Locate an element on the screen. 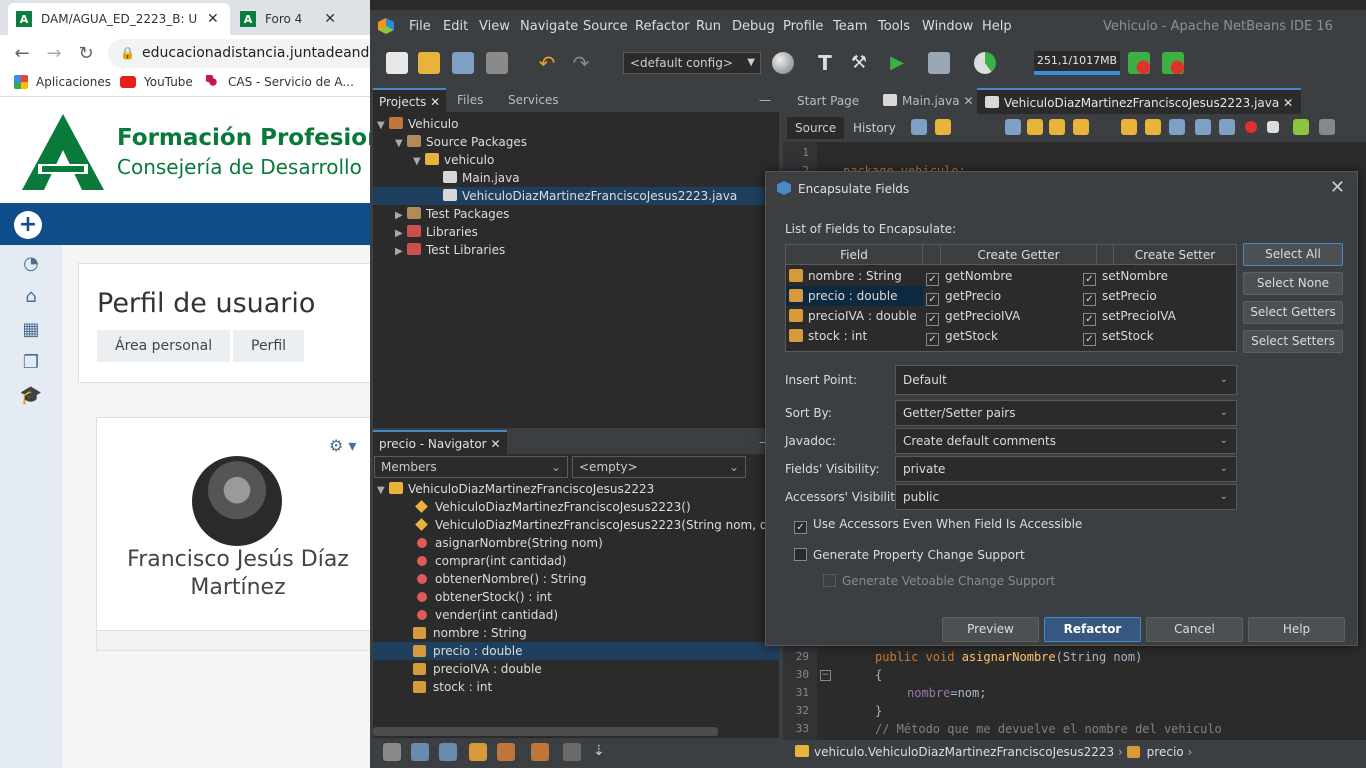 The height and width of the screenshot is (768, 1366). reload-icon: ↻ is located at coordinates (86, 53).